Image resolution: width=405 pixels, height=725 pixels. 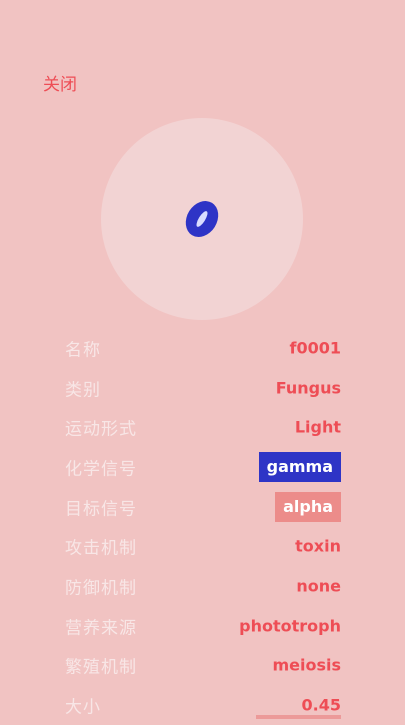 What do you see at coordinates (290, 626) in the screenshot?
I see `attr-value-nutrition: phototroph` at bounding box center [290, 626].